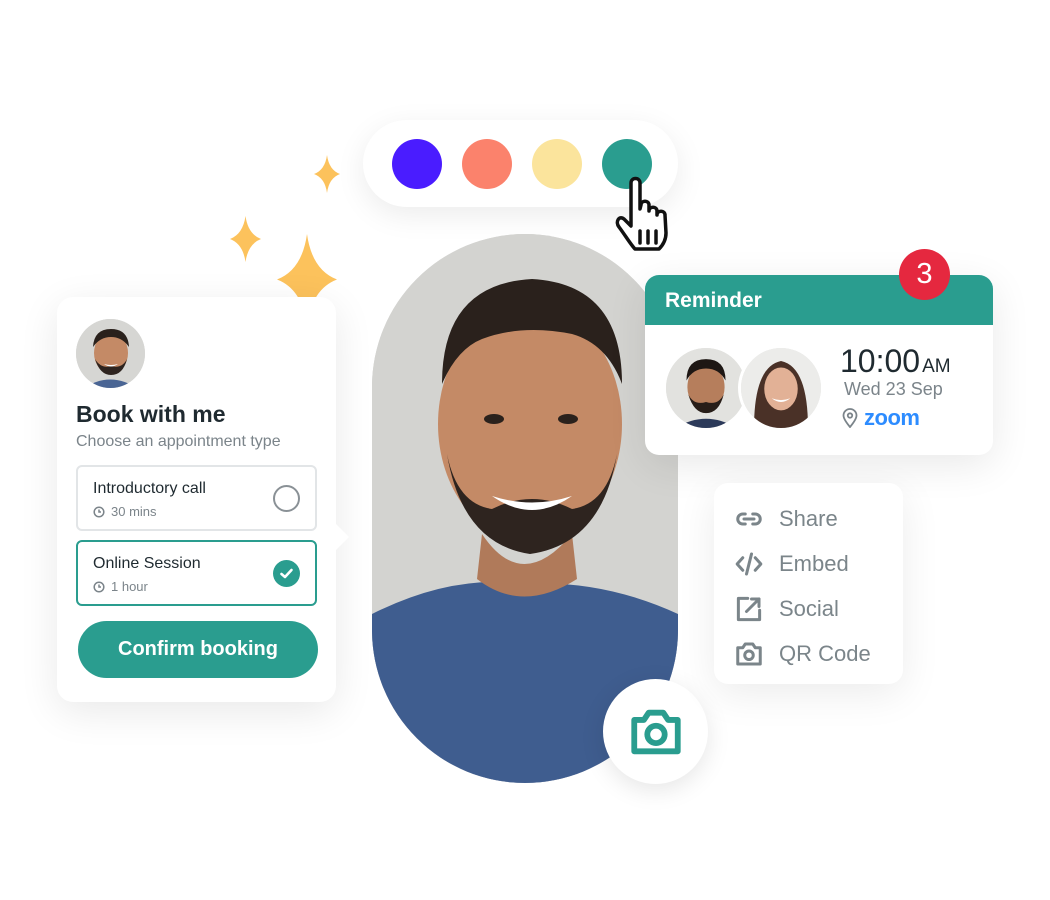 Image resolution: width=1050 pixels, height=900 pixels. I want to click on sparkle-small-icon, so click(327, 174).